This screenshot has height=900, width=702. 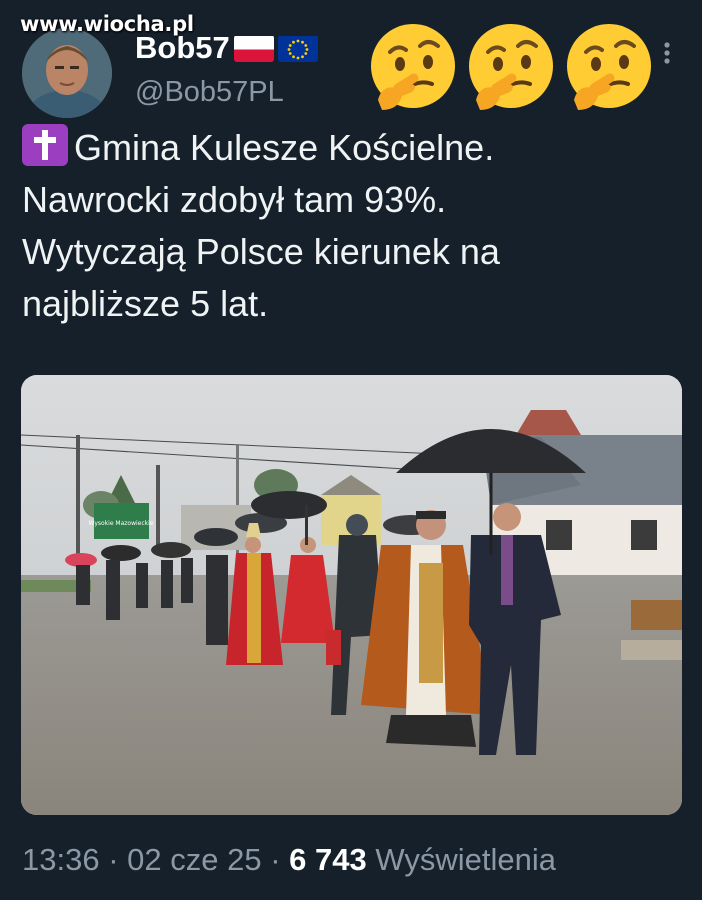 What do you see at coordinates (667, 55) in the screenshot?
I see `more-options-icon` at bounding box center [667, 55].